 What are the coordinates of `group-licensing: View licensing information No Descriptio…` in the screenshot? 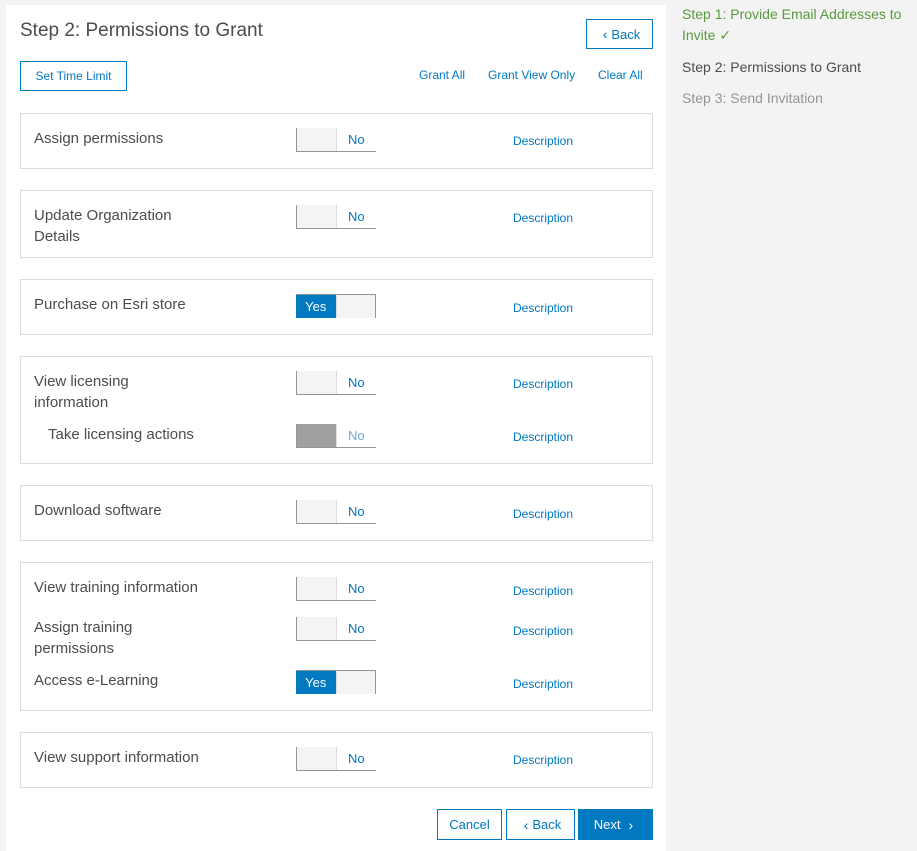 It's located at (336, 410).